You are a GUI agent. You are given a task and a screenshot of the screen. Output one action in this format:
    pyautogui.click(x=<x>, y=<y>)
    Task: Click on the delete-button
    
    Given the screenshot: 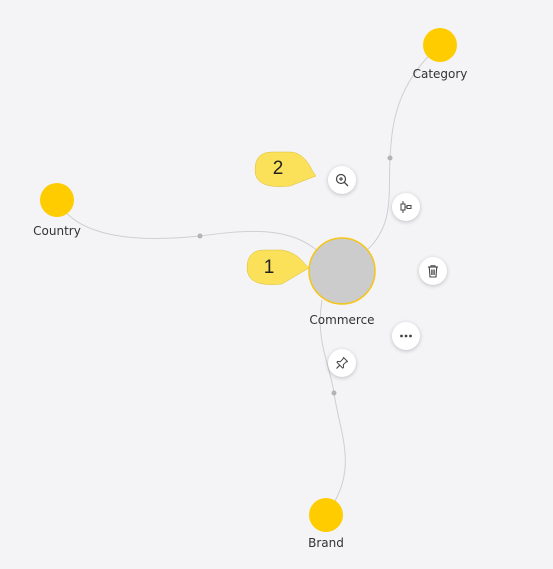 What is the action you would take?
    pyautogui.click(x=433, y=271)
    